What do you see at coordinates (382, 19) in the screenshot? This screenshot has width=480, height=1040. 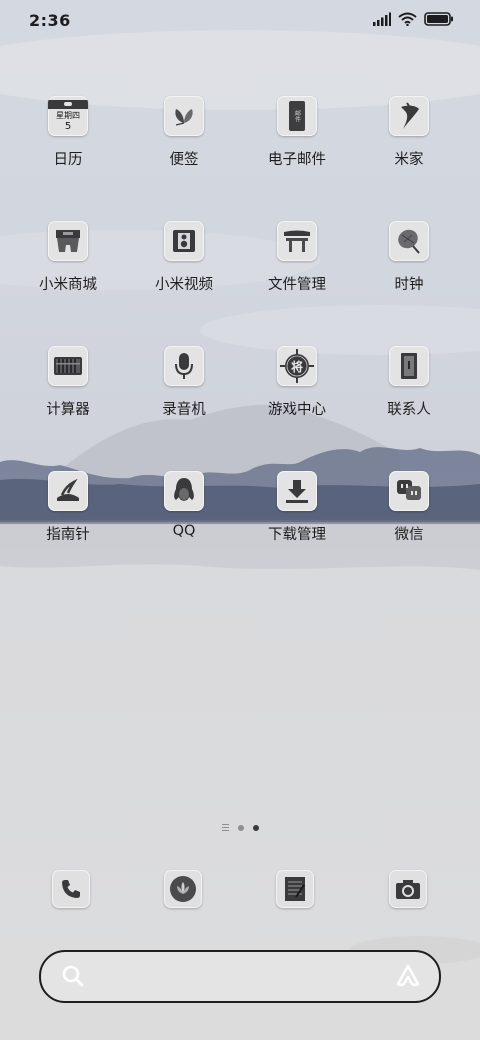 I see `signal-icon` at bounding box center [382, 19].